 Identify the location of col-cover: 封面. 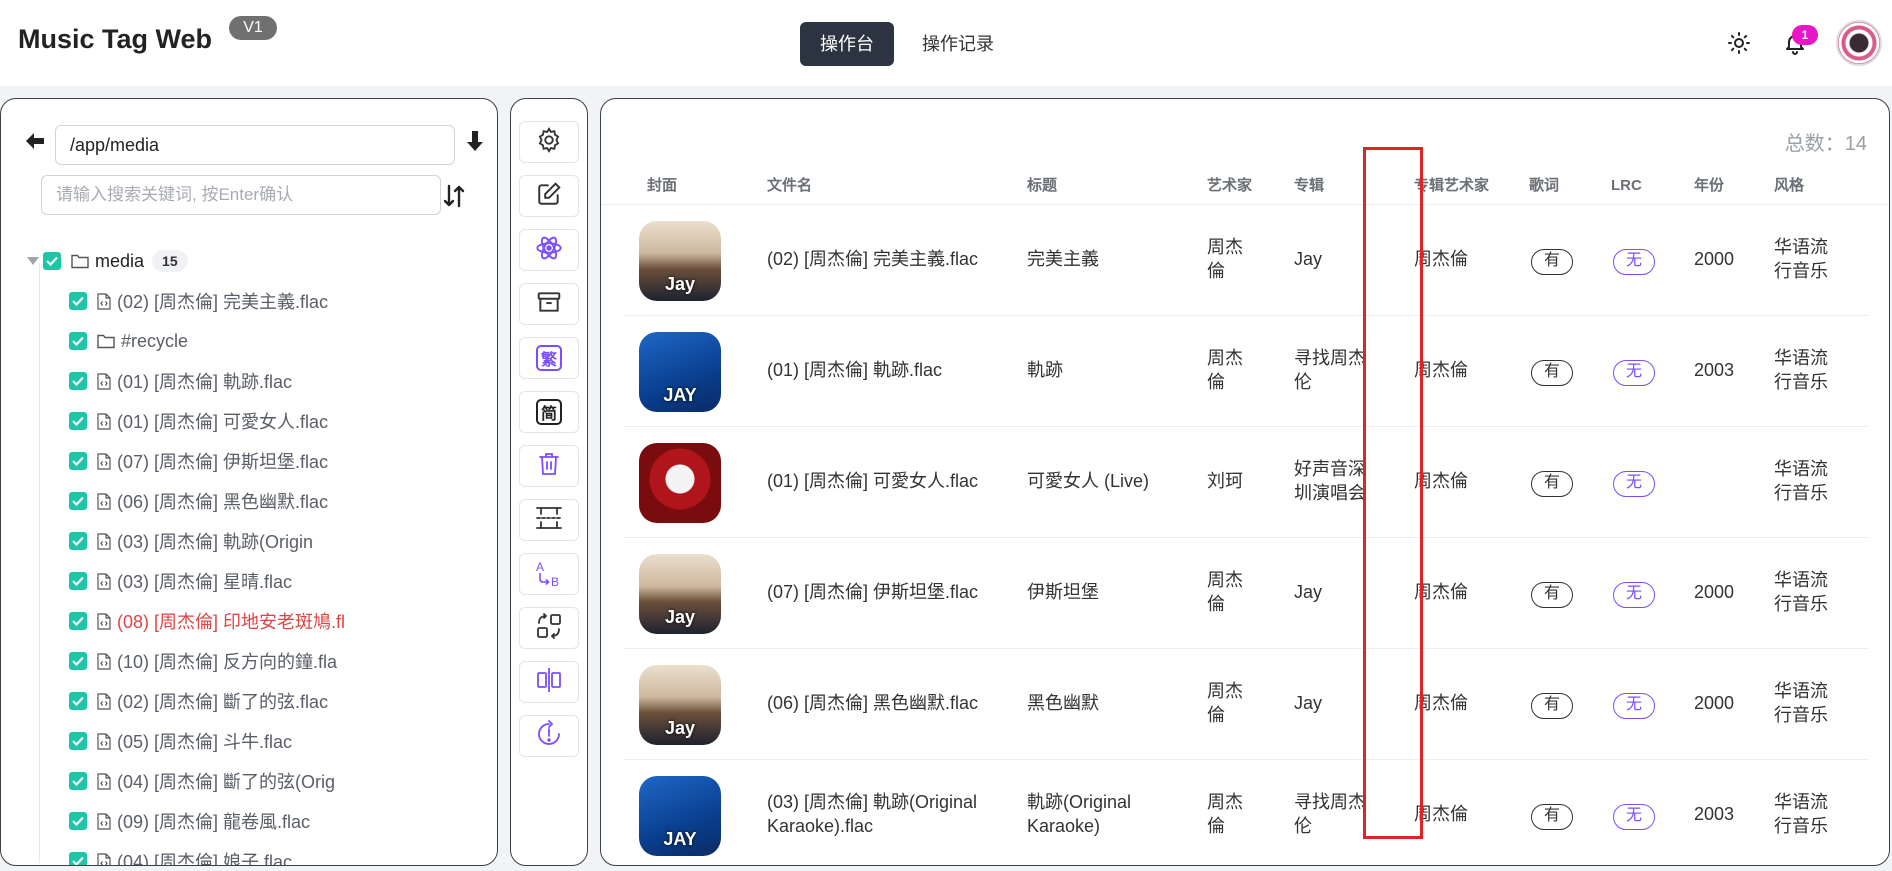
(662, 186).